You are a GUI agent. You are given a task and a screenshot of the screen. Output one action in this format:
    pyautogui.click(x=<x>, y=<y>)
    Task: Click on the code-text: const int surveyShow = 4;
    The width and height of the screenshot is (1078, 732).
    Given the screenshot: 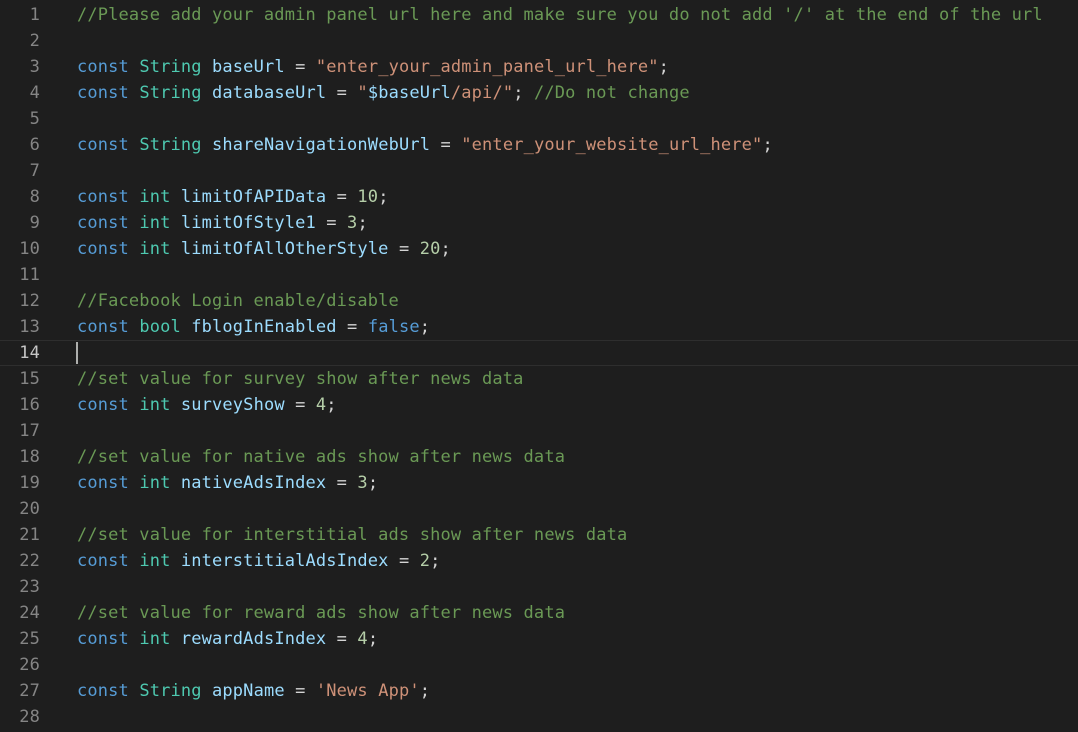 What is the action you would take?
    pyautogui.click(x=207, y=405)
    